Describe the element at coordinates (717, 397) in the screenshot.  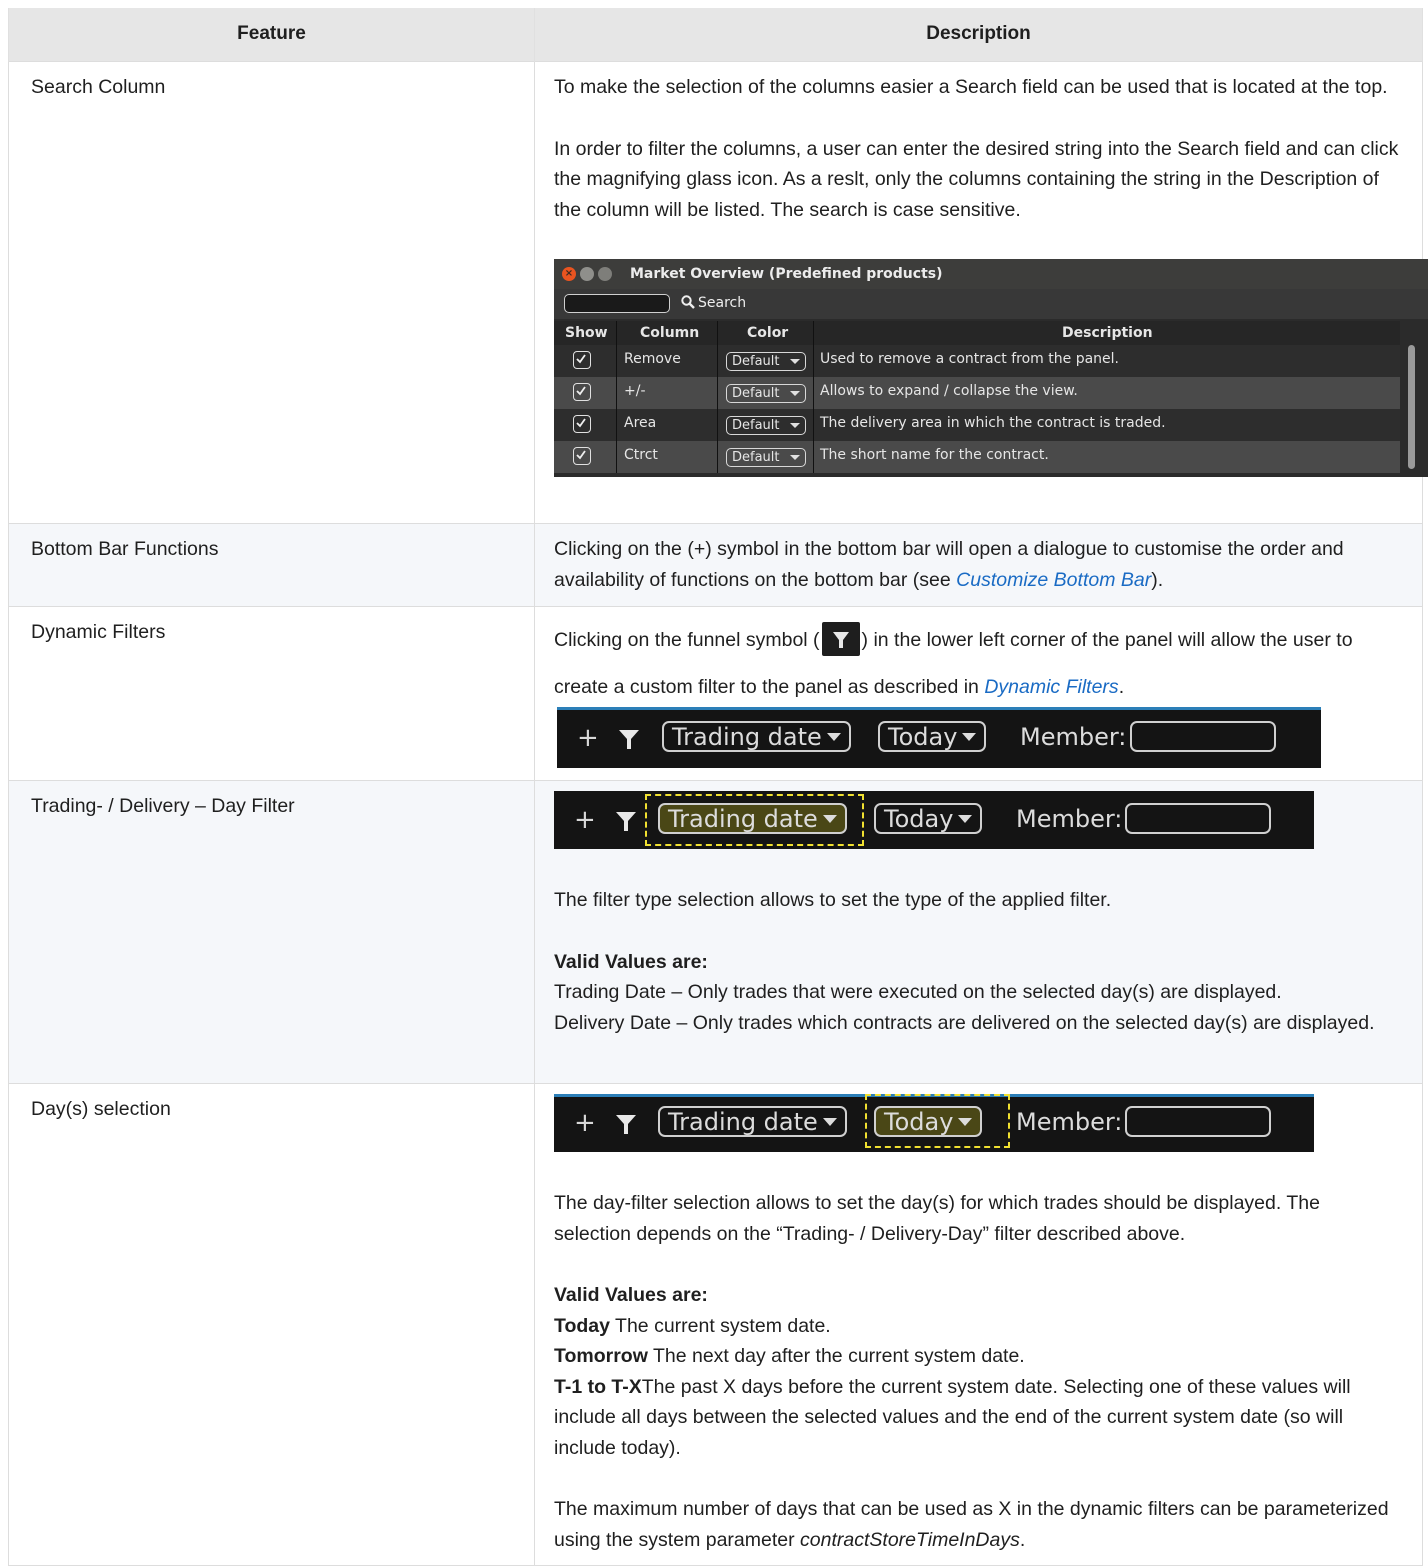
I see `column-divider` at that location.